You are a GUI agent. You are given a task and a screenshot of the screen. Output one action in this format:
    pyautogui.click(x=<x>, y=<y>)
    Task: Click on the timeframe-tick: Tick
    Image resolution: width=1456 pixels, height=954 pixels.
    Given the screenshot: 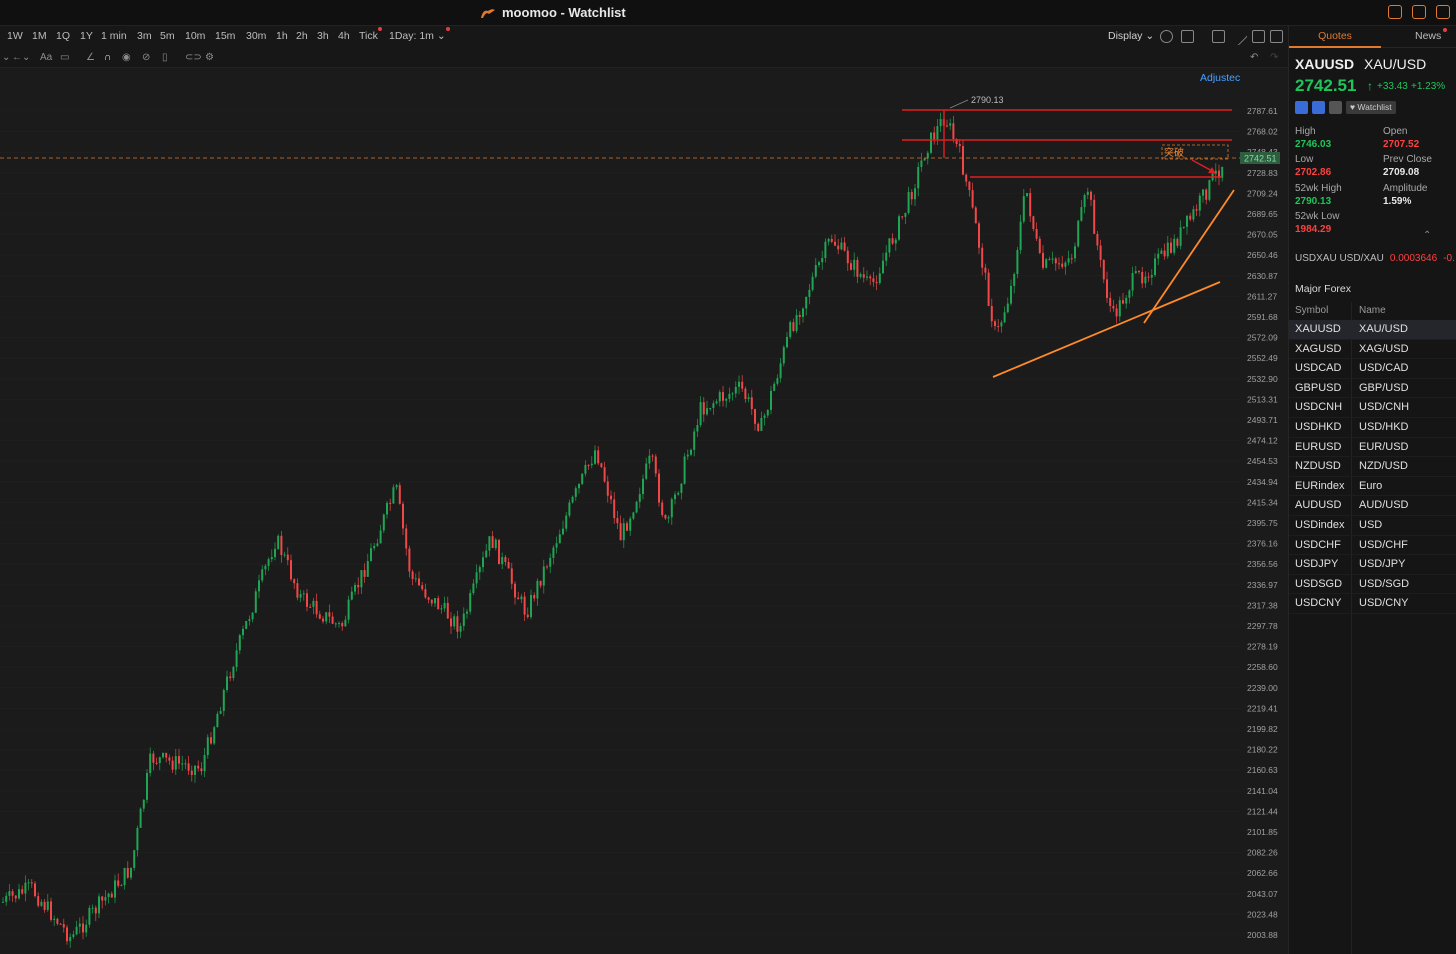 What is the action you would take?
    pyautogui.click(x=370, y=34)
    